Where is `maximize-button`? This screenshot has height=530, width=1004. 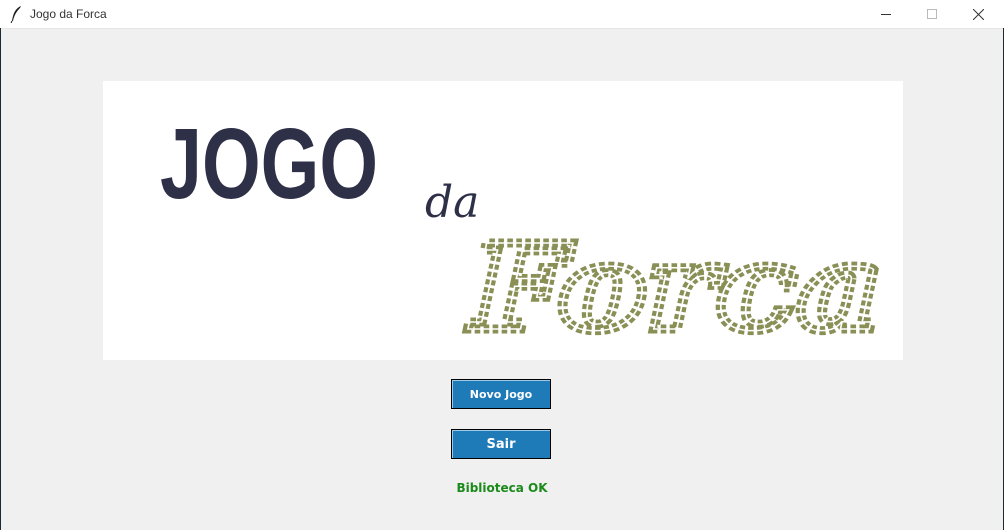 maximize-button is located at coordinates (932, 14).